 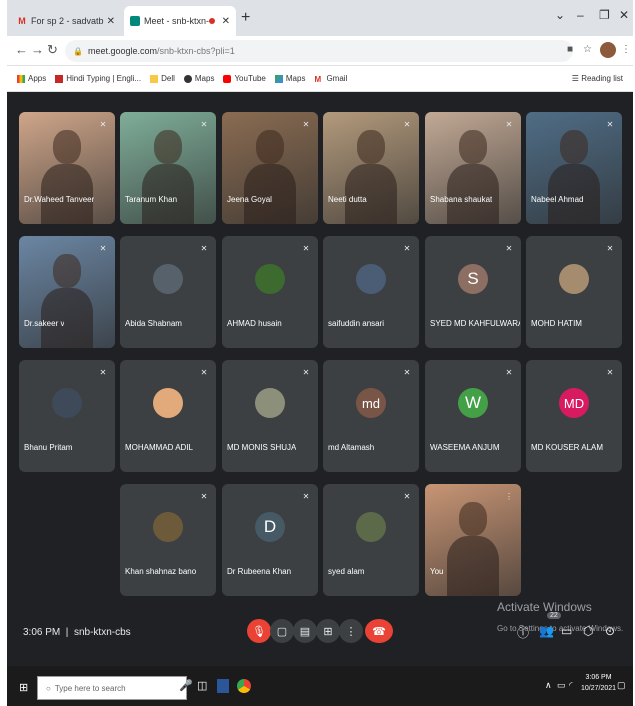 What do you see at coordinates (351, 631) in the screenshot?
I see `more-options-button: ⋮` at bounding box center [351, 631].